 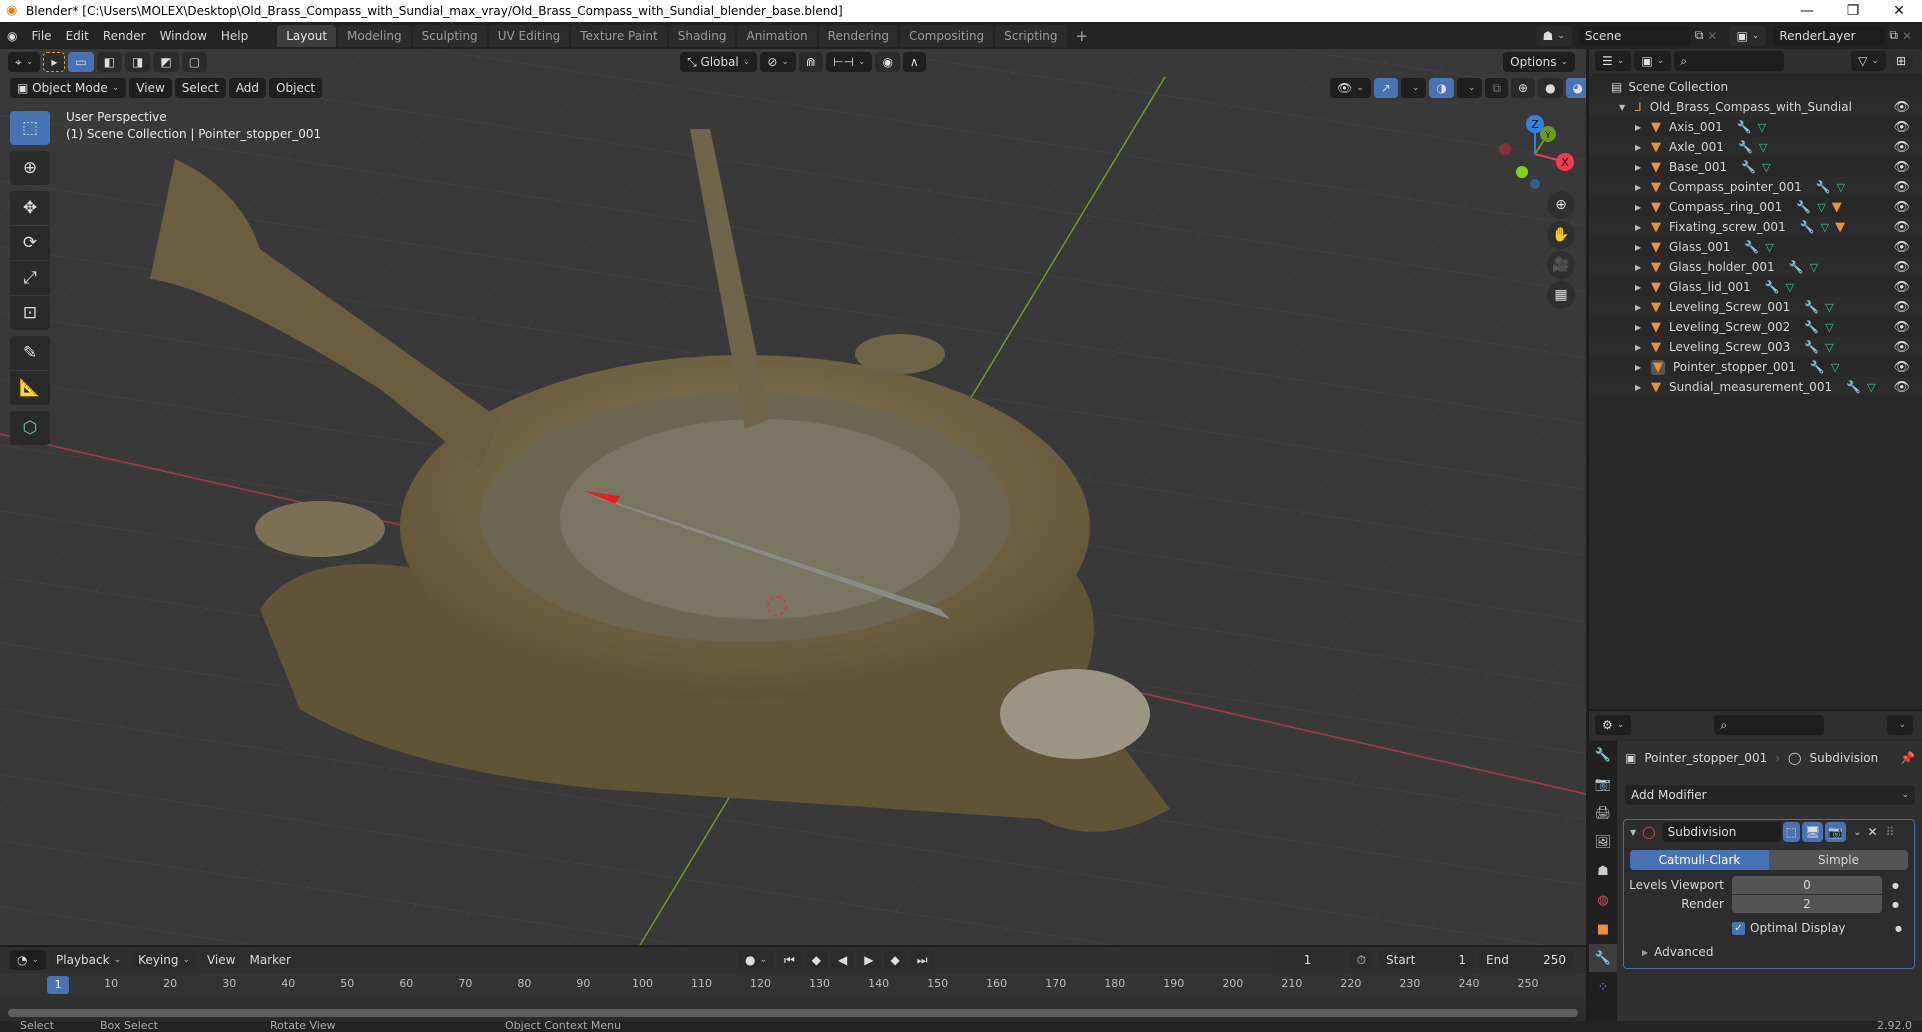 I want to click on object-mode-dropdown: ▣ Object Mode ⌄, so click(x=68, y=88).